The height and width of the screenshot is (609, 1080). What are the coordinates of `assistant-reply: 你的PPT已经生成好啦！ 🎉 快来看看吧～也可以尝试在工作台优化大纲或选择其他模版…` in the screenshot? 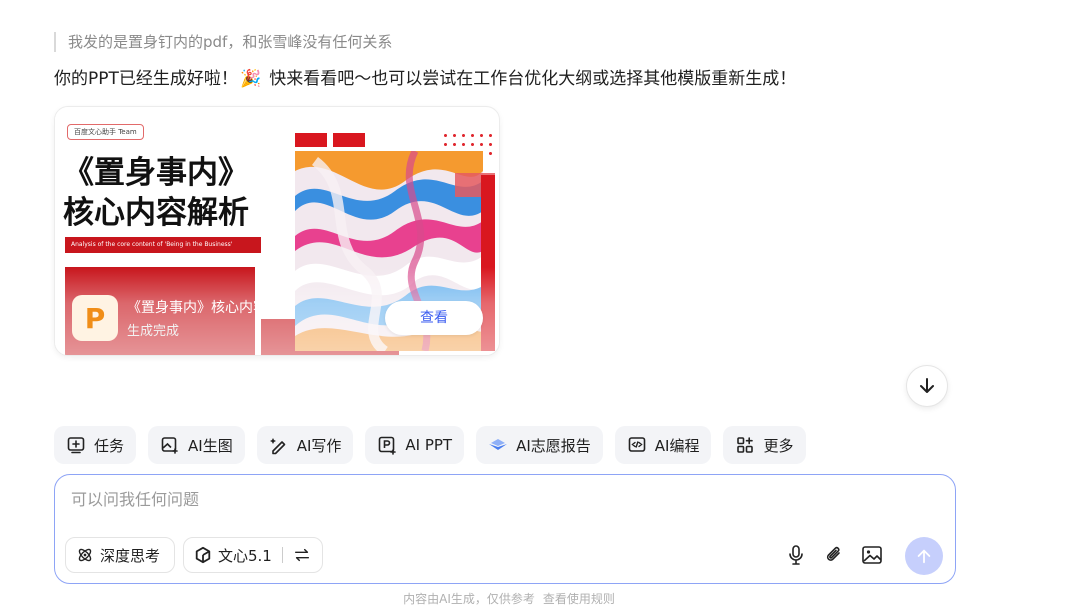 It's located at (425, 79).